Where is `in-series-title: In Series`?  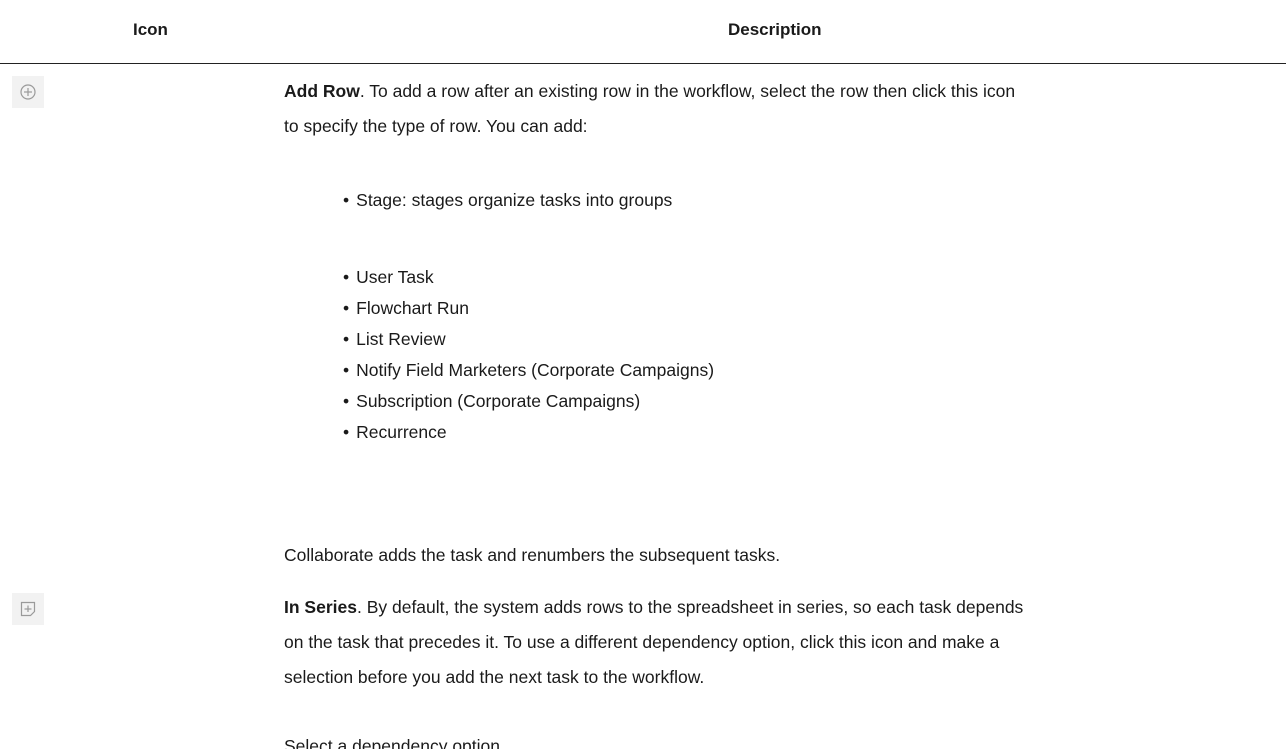
in-series-title: In Series is located at coordinates (320, 607).